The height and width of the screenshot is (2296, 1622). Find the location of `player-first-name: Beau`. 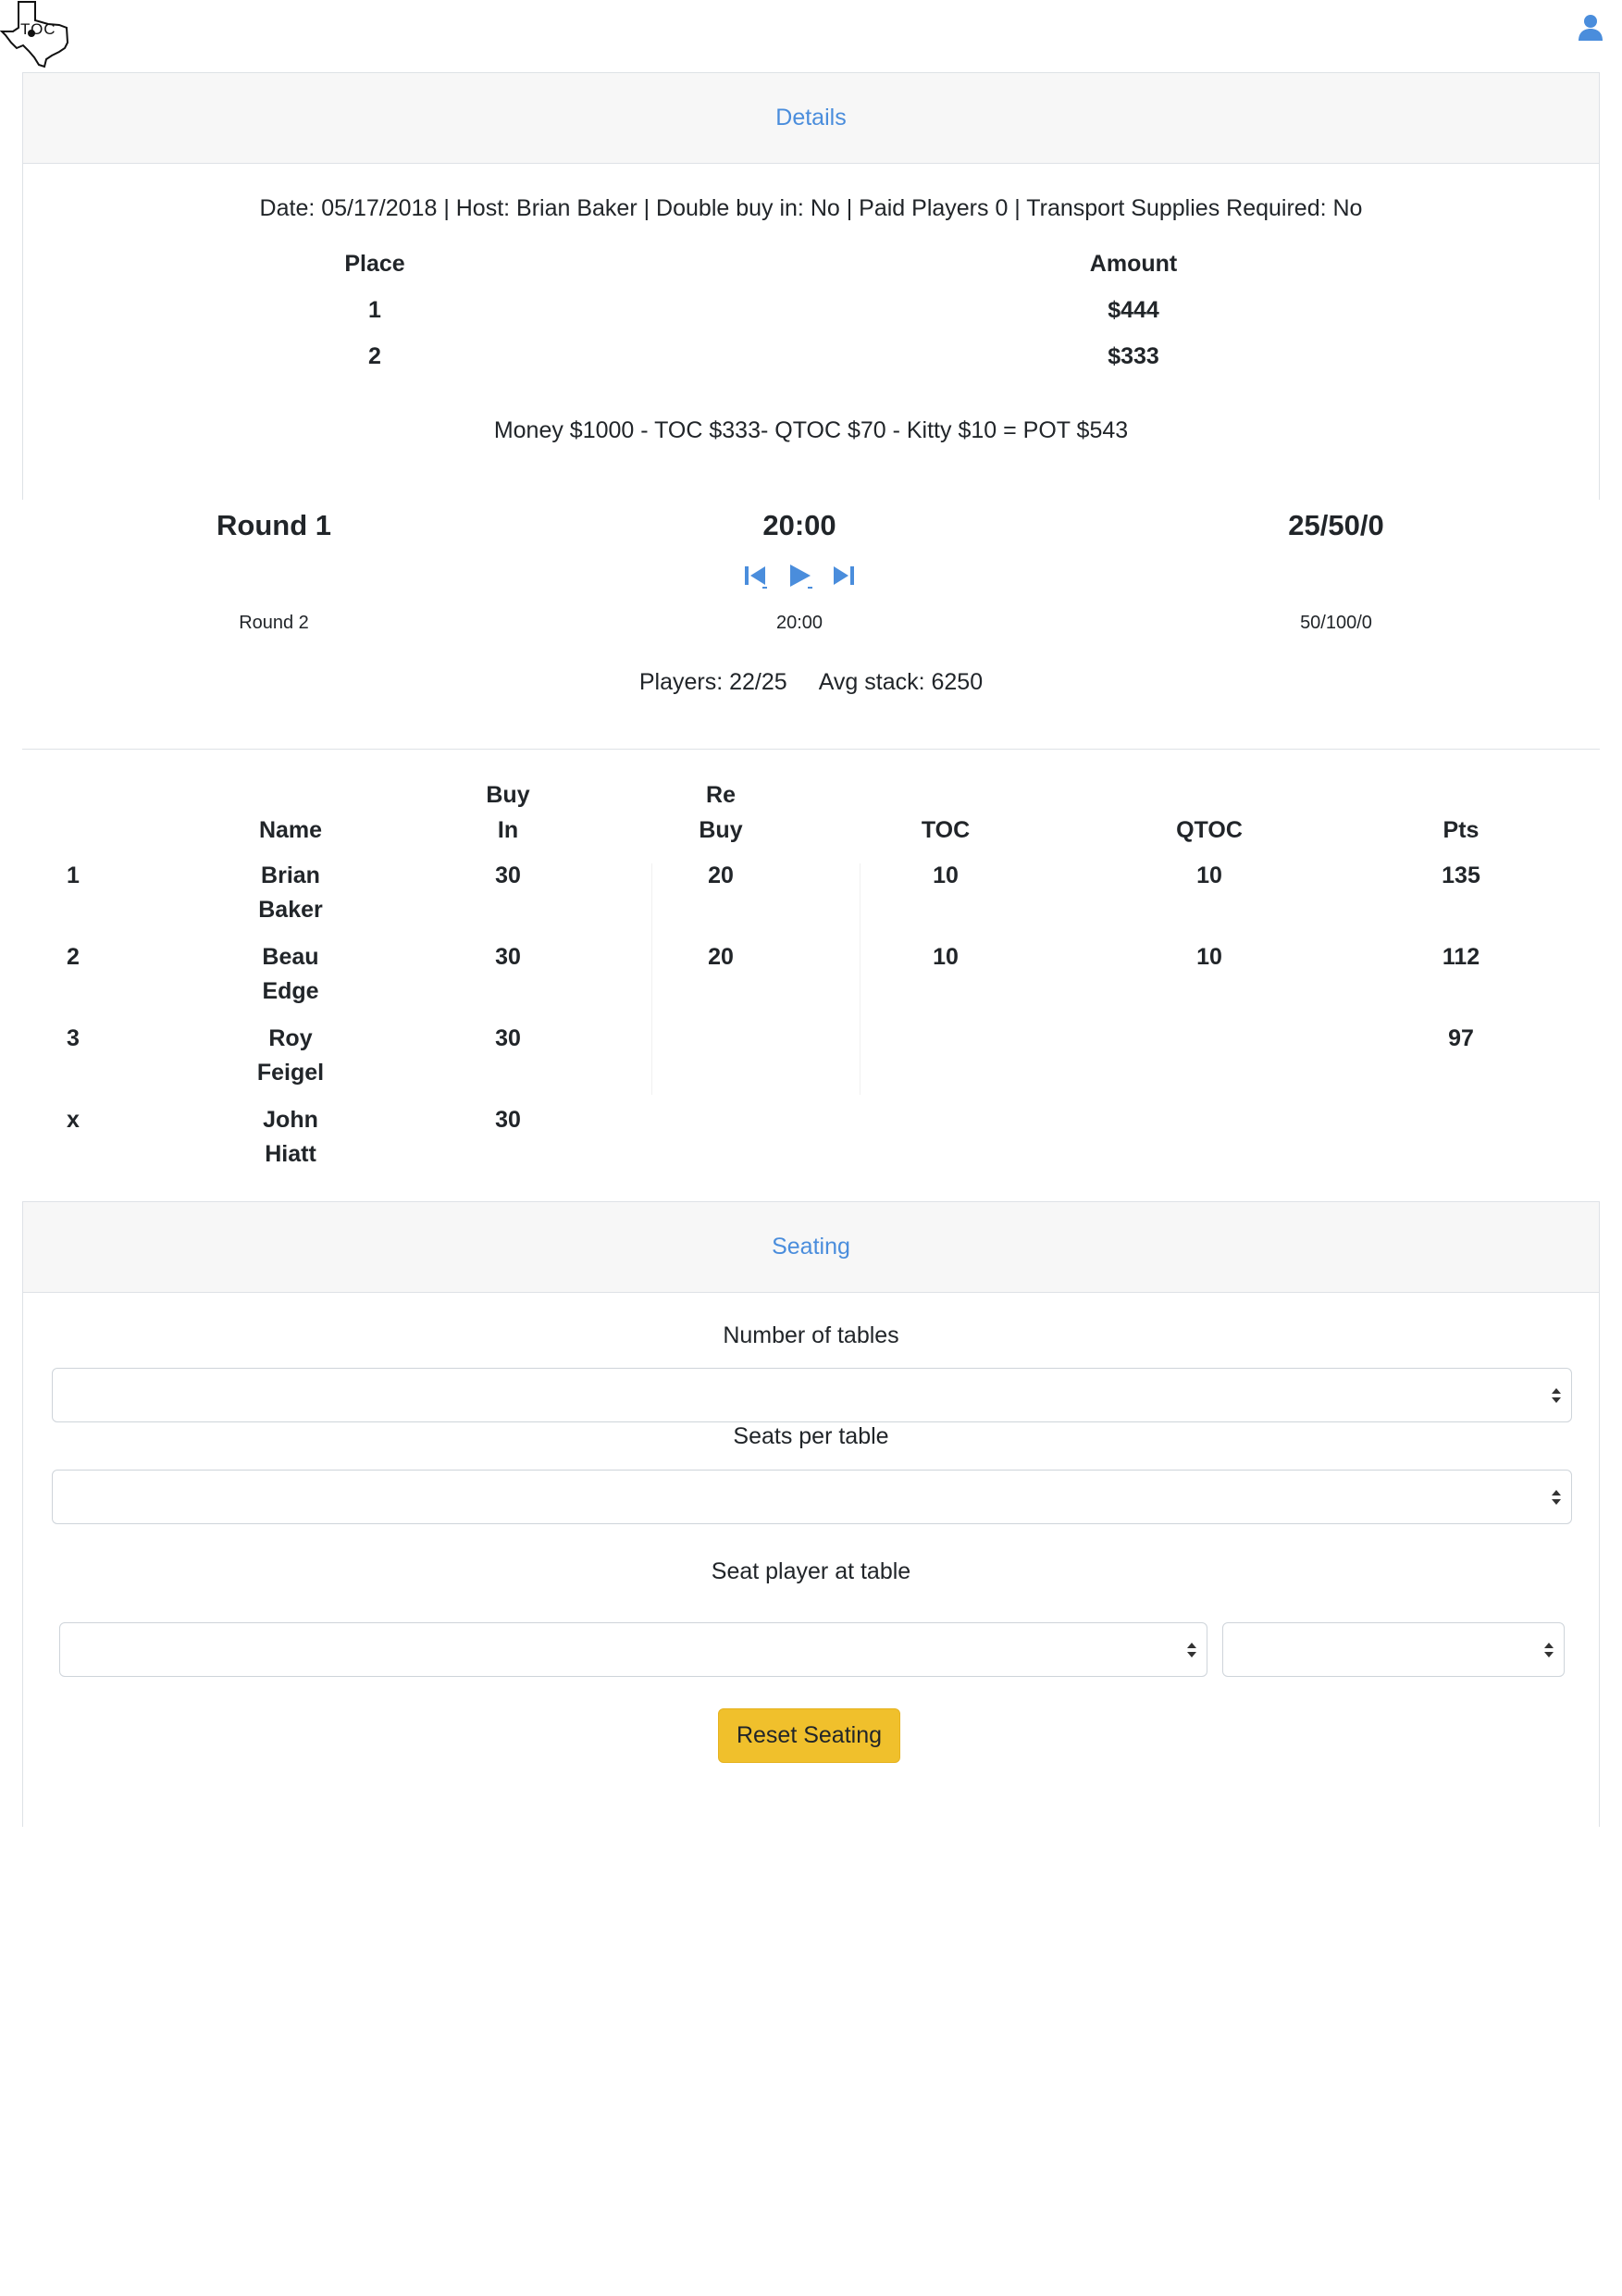

player-first-name: Beau is located at coordinates (290, 957).